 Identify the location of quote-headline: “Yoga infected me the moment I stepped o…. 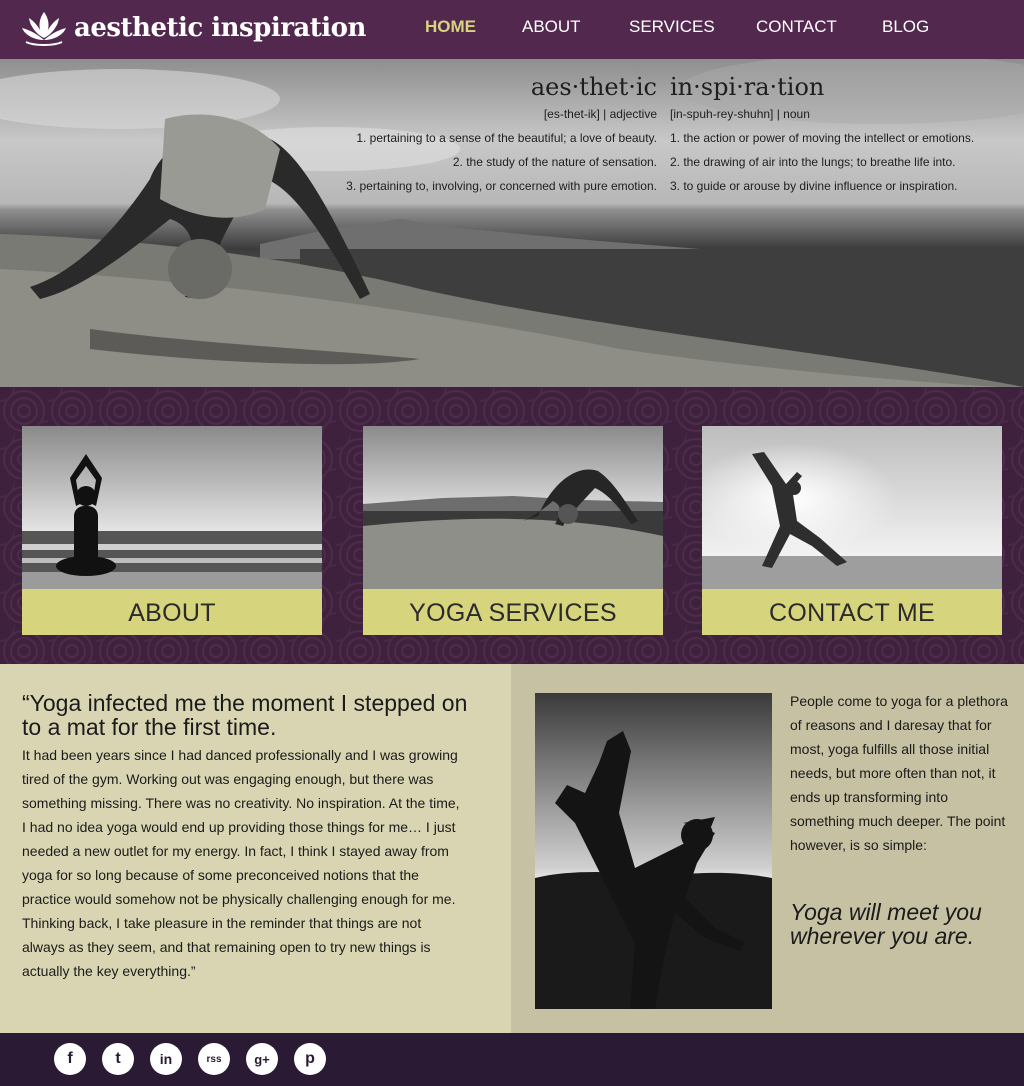
(245, 715).